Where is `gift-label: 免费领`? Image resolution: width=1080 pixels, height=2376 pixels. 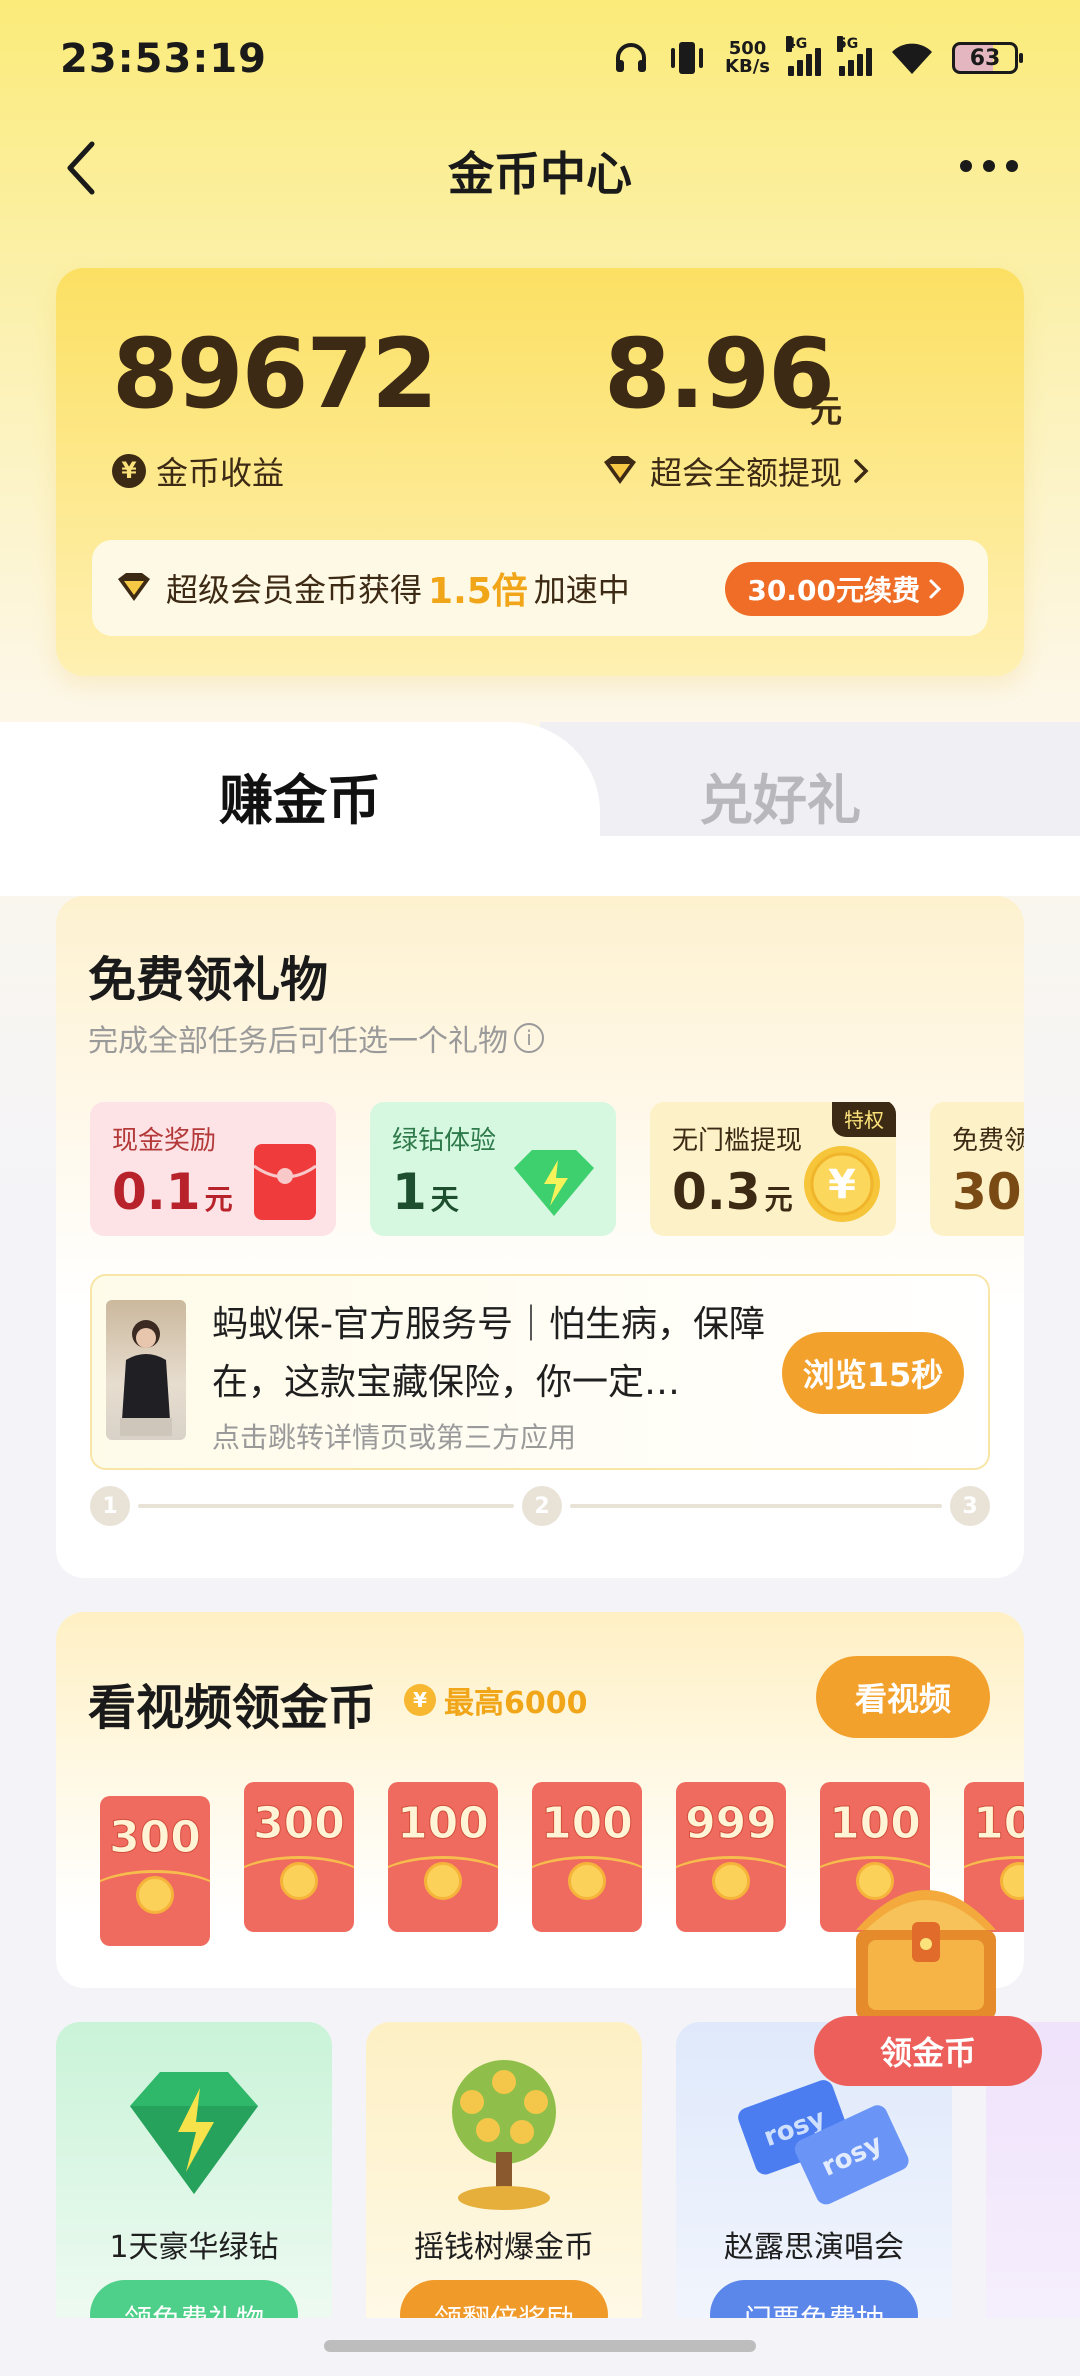 gift-label: 免费领 is located at coordinates (988, 1141).